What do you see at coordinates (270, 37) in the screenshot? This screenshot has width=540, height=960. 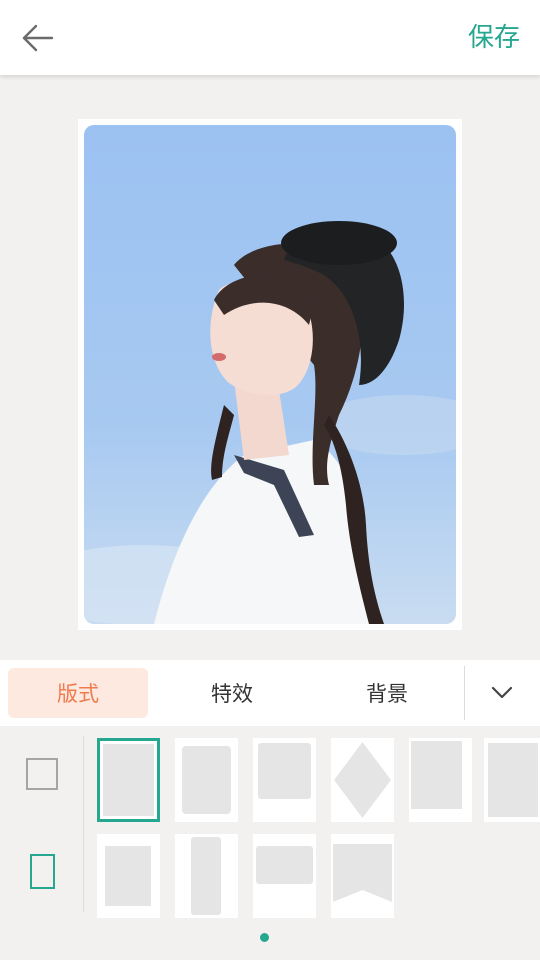 I see `top-bar: 保存` at bounding box center [270, 37].